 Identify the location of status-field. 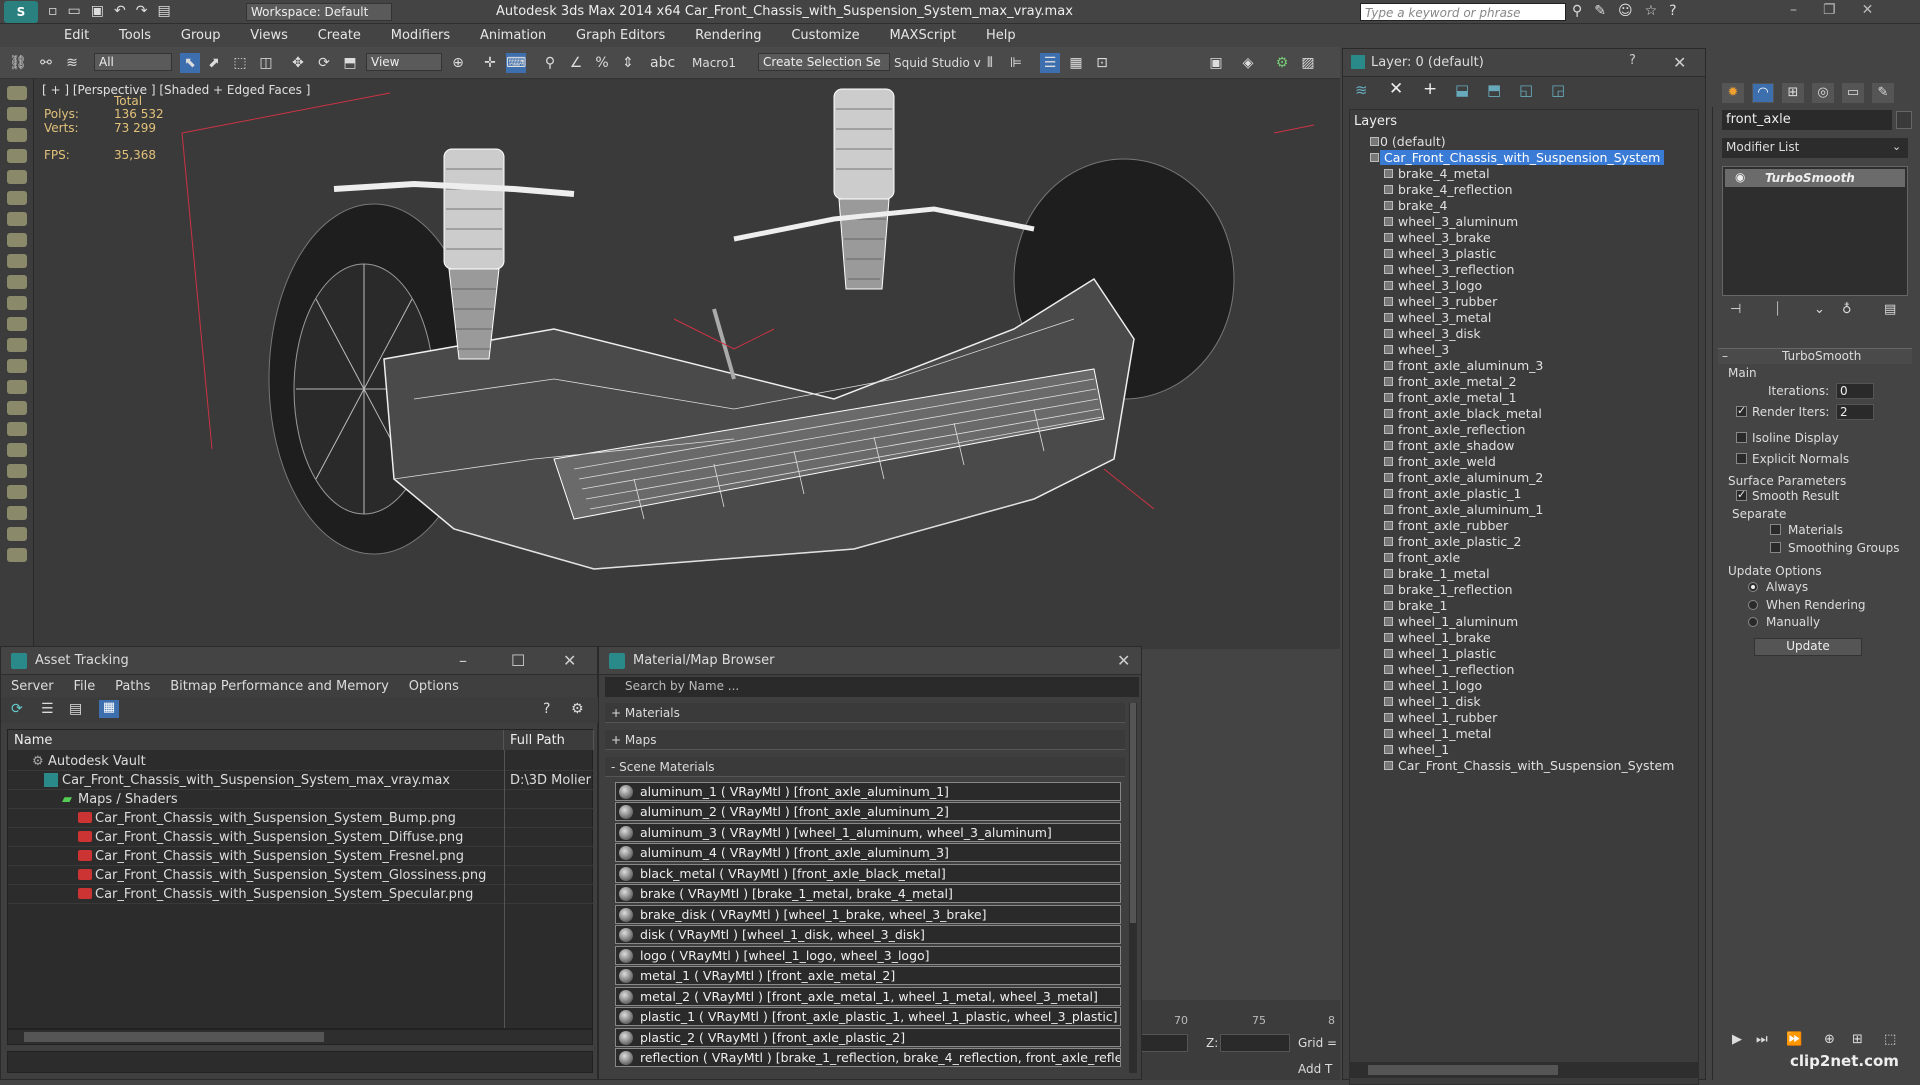
(300, 1062).